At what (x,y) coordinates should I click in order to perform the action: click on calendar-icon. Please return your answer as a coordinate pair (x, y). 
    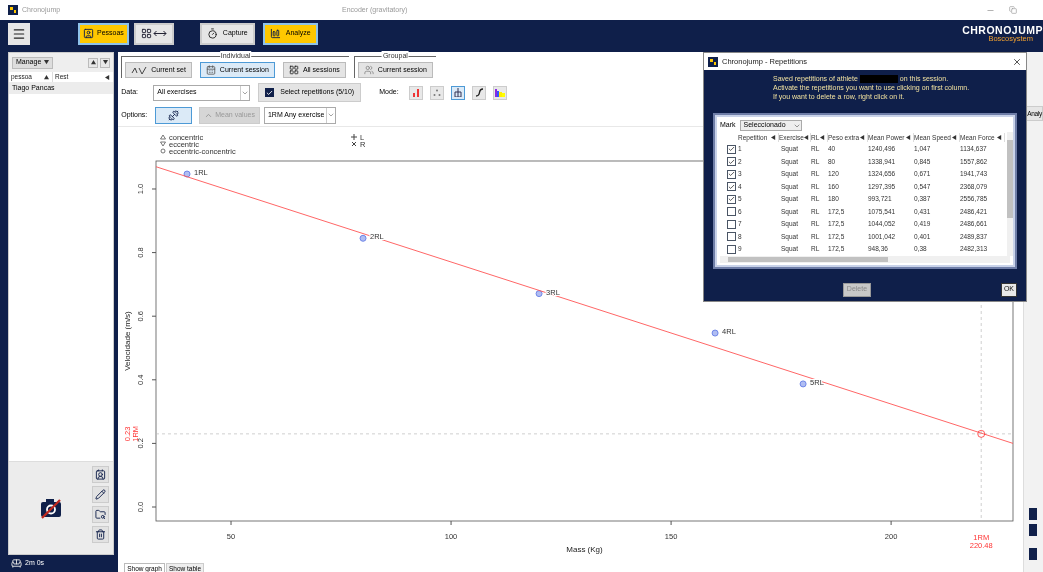
    Looking at the image, I should click on (210, 70).